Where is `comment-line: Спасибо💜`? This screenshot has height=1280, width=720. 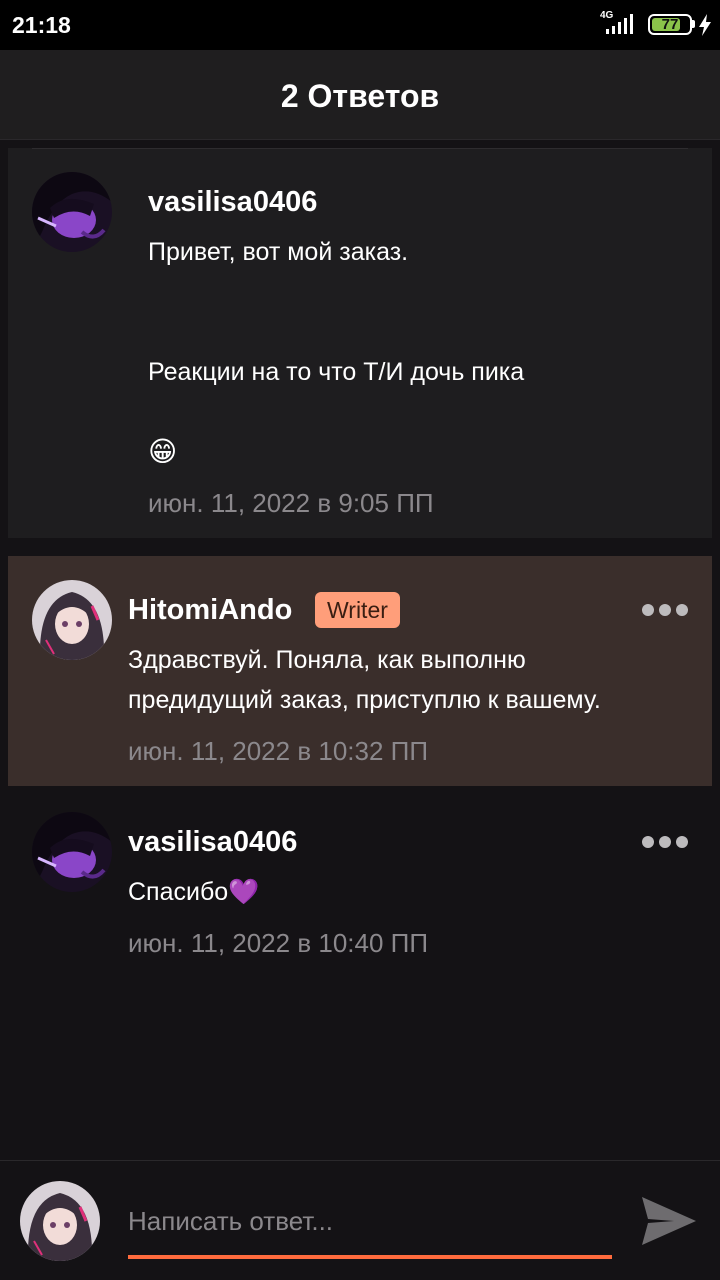
comment-line: Спасибо💜 is located at coordinates (194, 892).